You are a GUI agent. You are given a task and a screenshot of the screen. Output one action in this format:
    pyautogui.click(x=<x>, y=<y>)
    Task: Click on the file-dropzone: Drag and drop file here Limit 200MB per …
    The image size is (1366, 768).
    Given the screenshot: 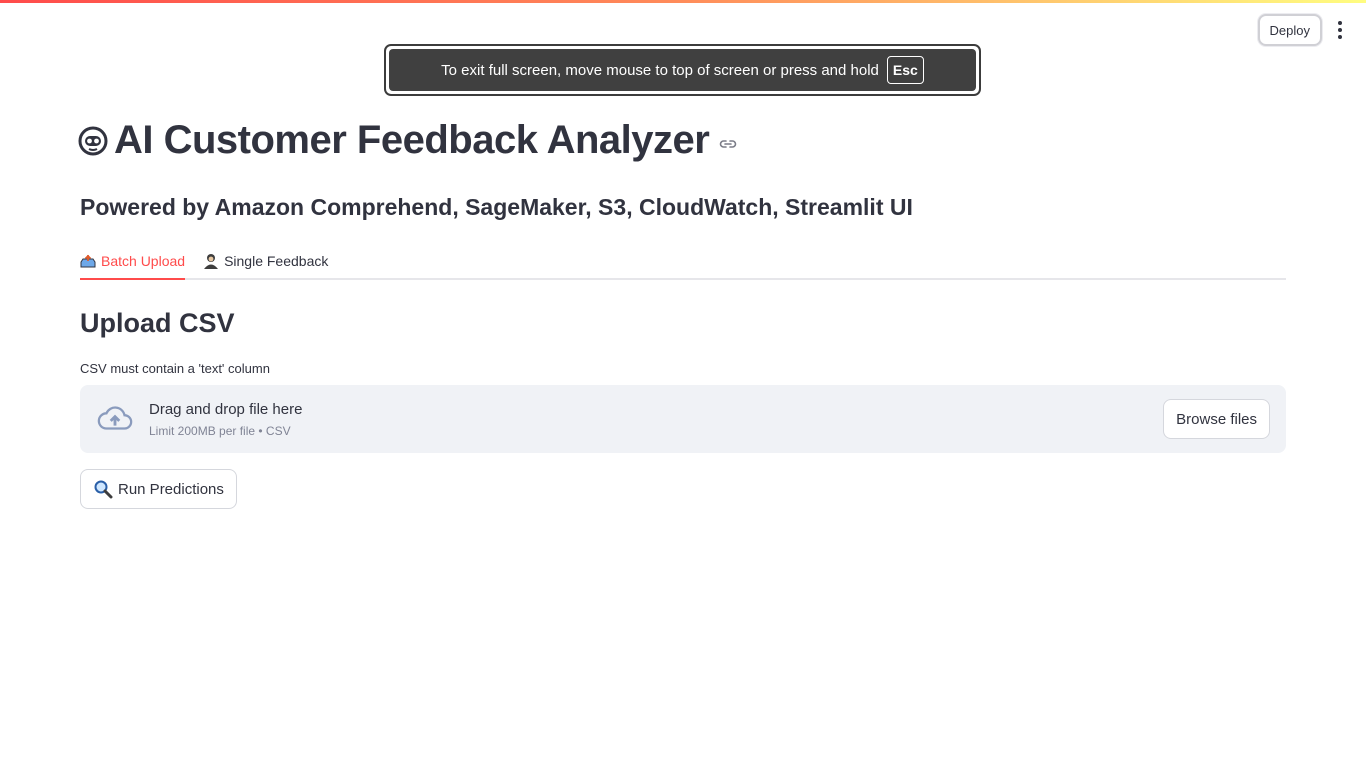 What is the action you would take?
    pyautogui.click(x=683, y=419)
    